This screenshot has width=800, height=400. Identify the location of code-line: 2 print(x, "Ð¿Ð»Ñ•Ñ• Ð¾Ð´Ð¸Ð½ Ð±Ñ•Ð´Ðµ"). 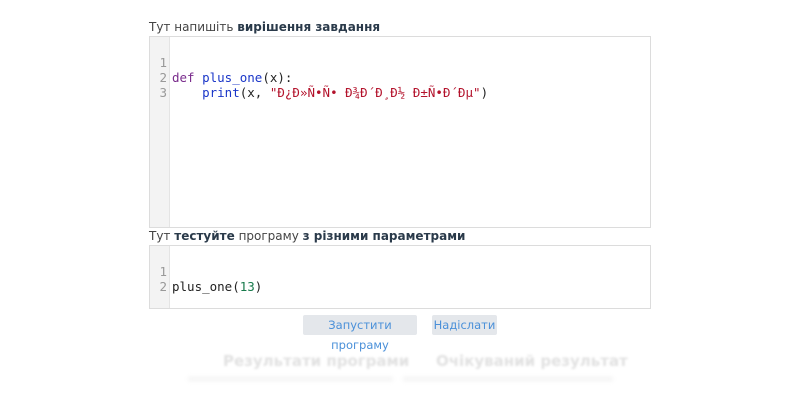
(319, 77).